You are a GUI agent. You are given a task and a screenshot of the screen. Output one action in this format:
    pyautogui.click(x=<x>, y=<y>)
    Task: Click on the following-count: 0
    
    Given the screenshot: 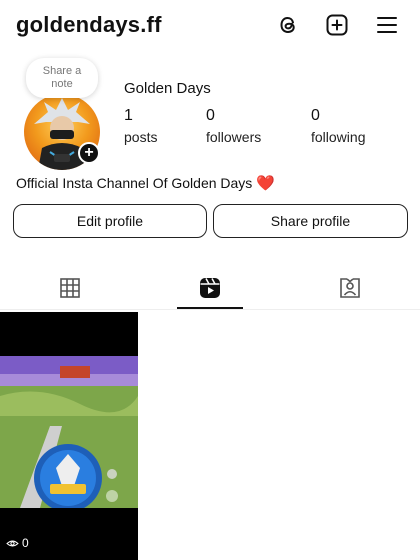 What is the action you would take?
    pyautogui.click(x=315, y=115)
    